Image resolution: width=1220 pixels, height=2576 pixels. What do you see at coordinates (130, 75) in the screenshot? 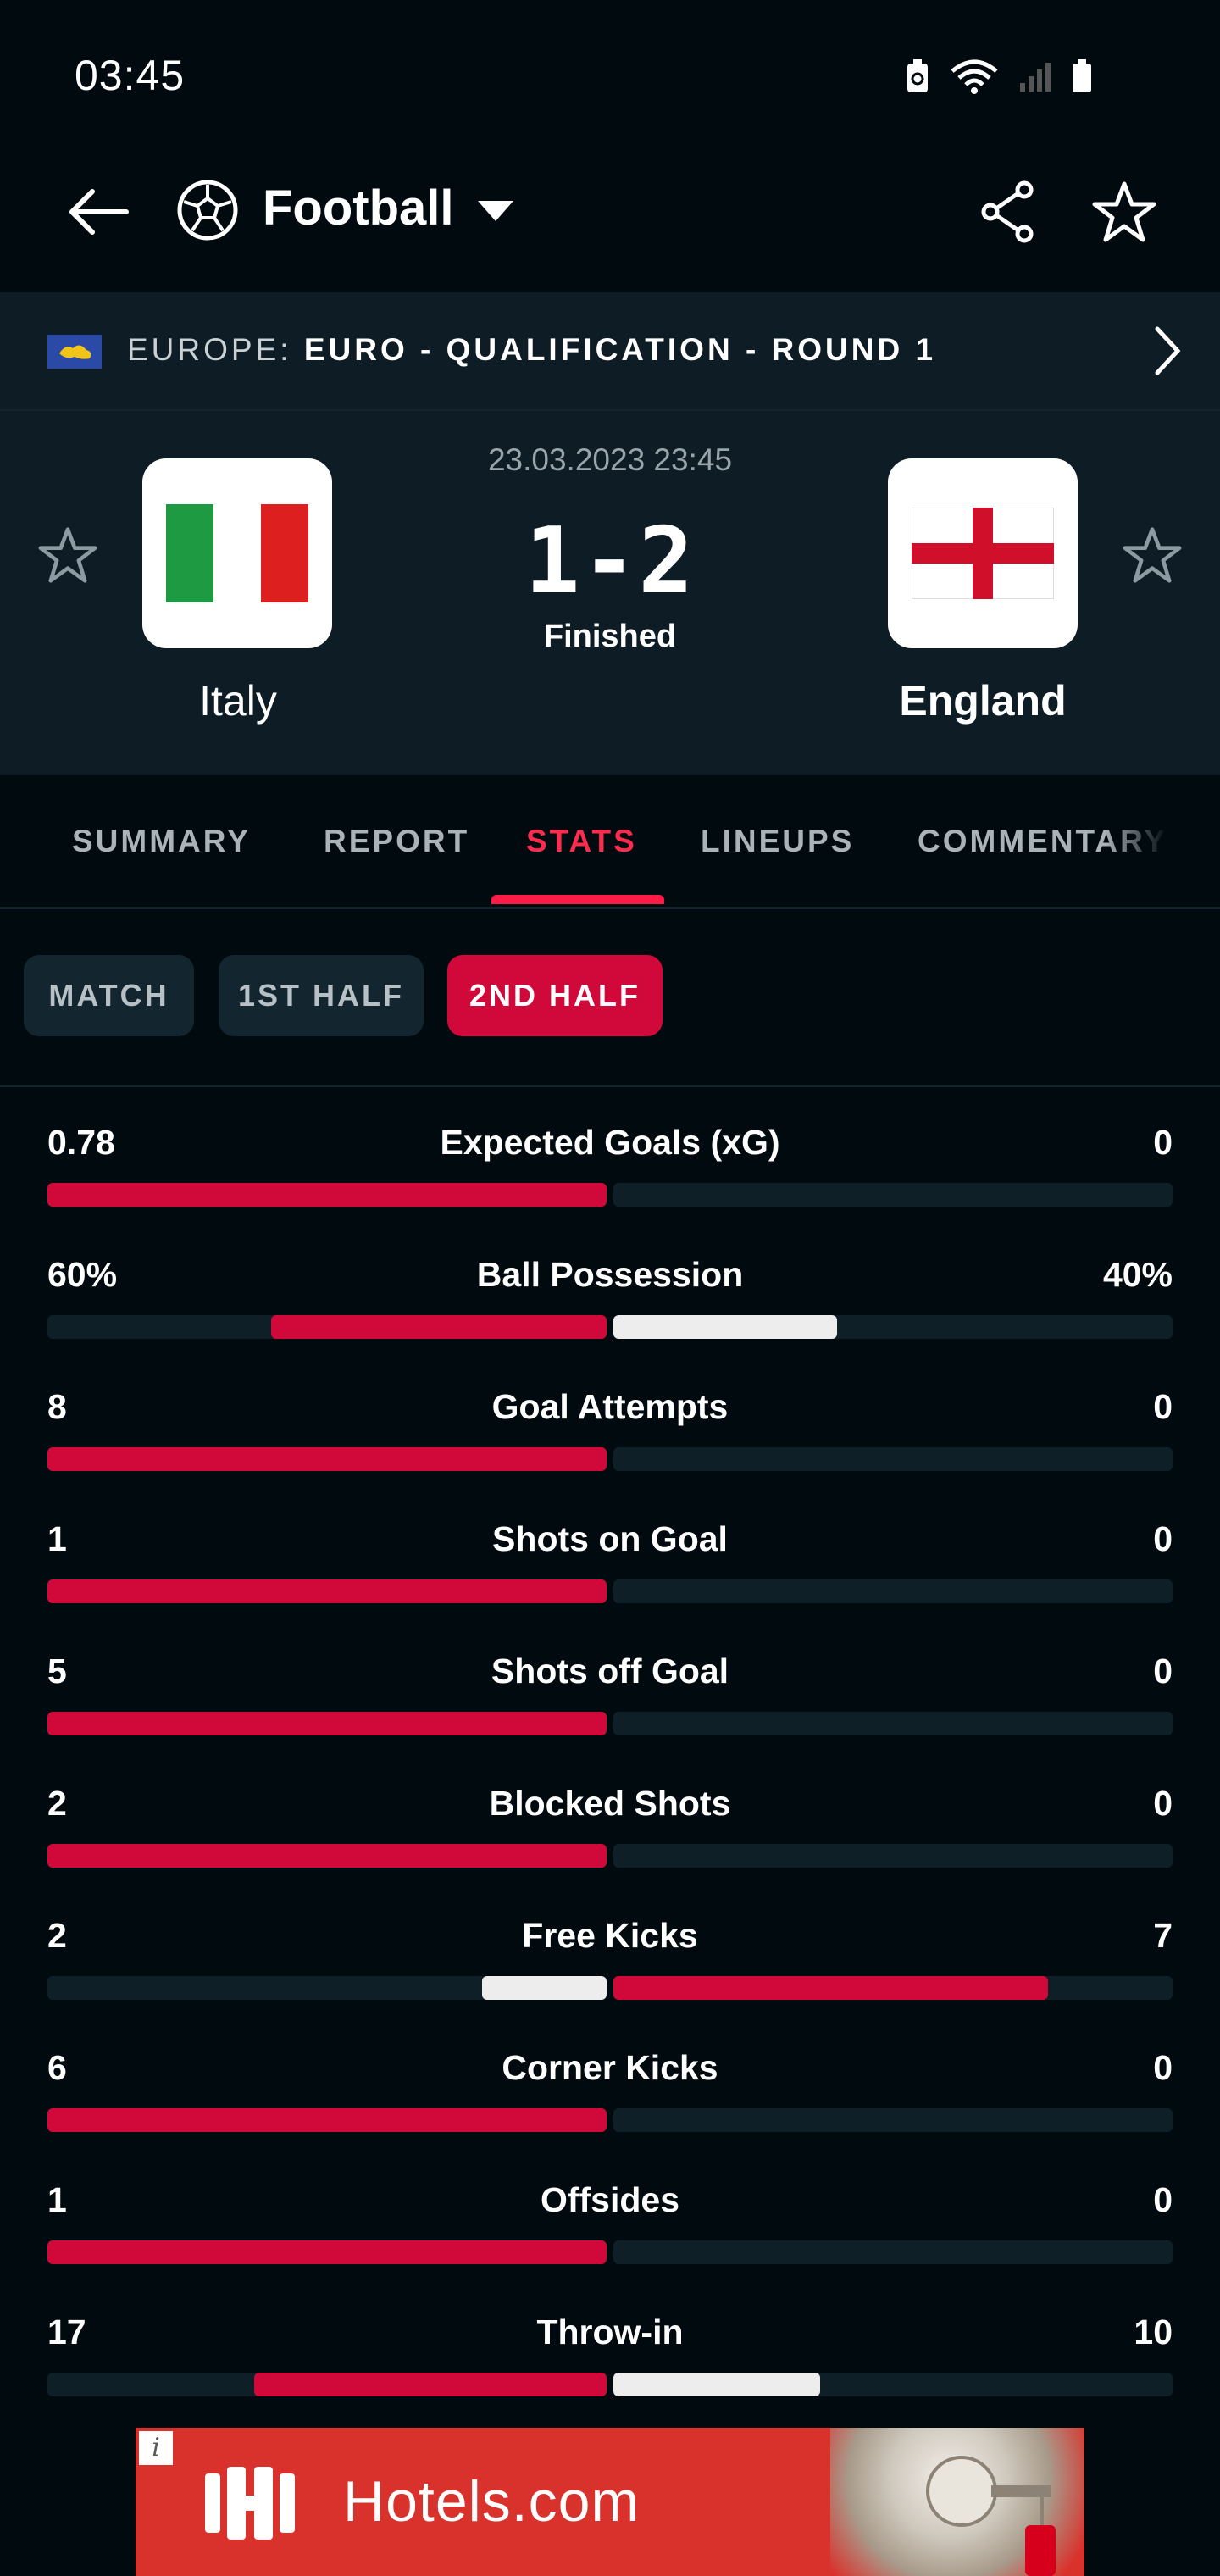
I see `status-time: 03:45` at bounding box center [130, 75].